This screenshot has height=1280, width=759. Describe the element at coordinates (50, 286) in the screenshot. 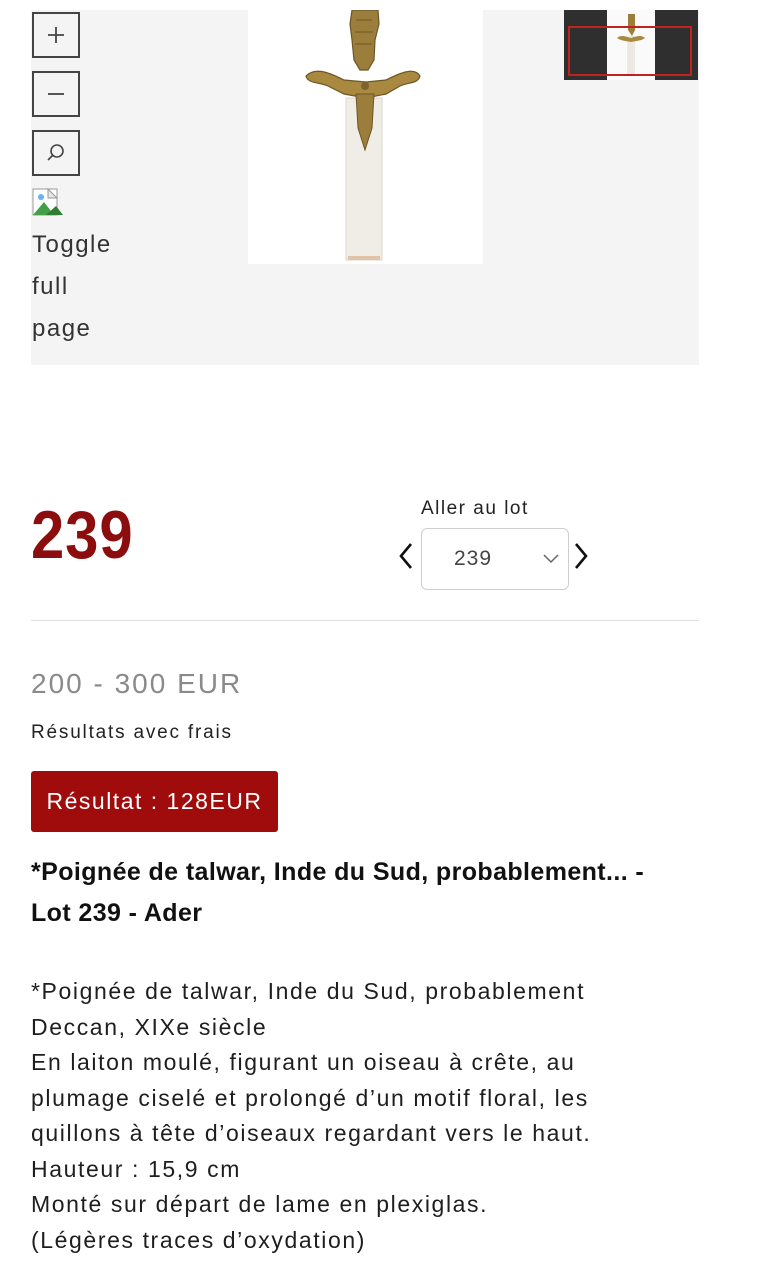

I see `toggle-line: full` at that location.